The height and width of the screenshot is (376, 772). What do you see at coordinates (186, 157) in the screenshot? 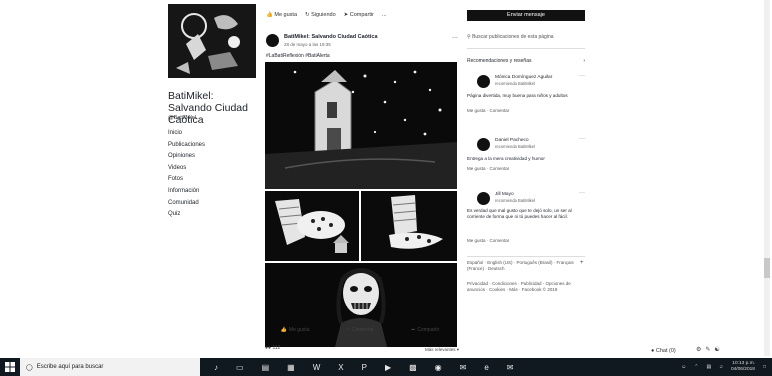
I see `nav-item-opiniones: Opiniones` at bounding box center [186, 157].